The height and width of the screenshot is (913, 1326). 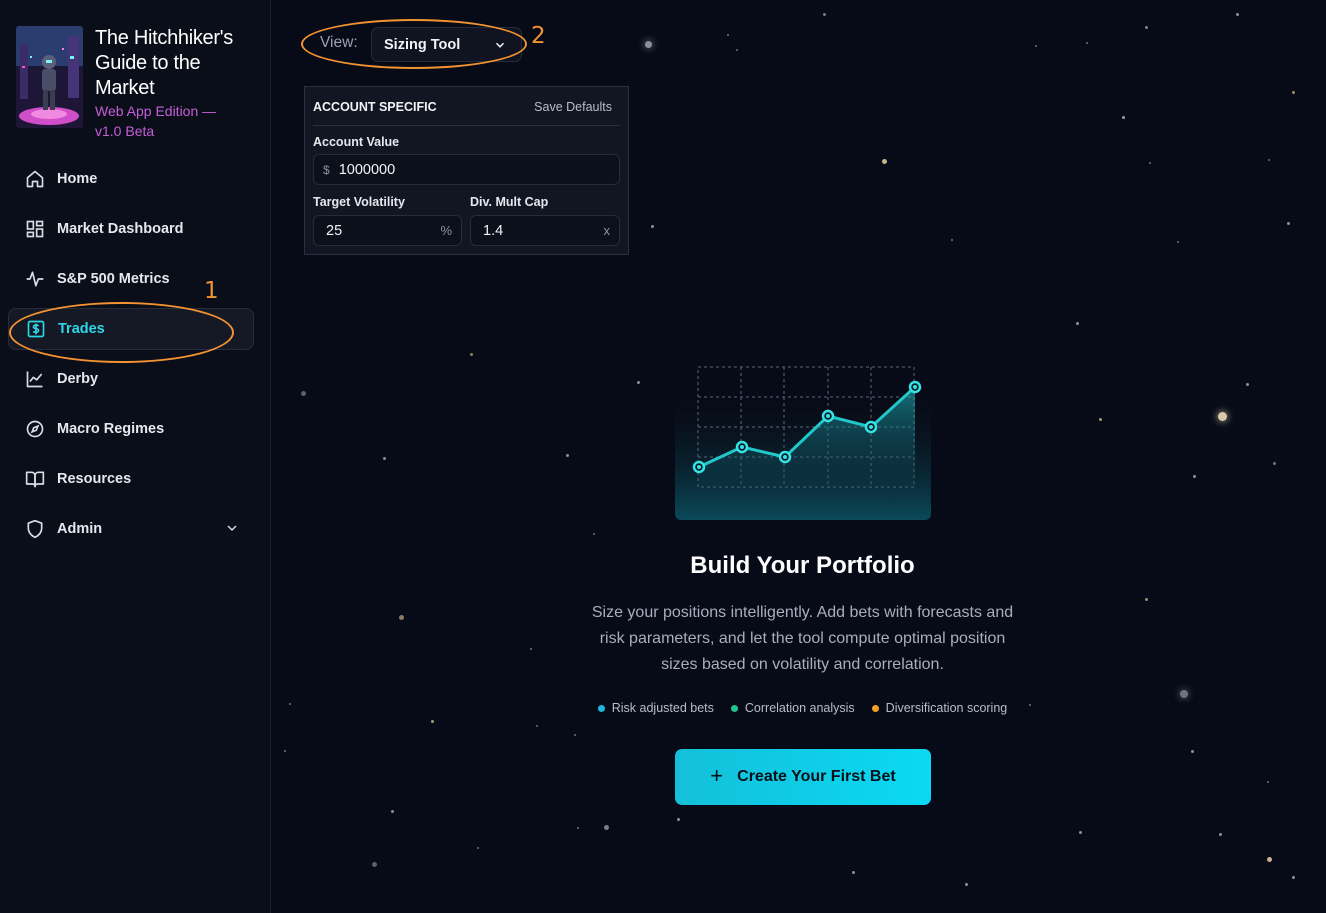 What do you see at coordinates (803, 440) in the screenshot?
I see `portfolio-chart-illustration` at bounding box center [803, 440].